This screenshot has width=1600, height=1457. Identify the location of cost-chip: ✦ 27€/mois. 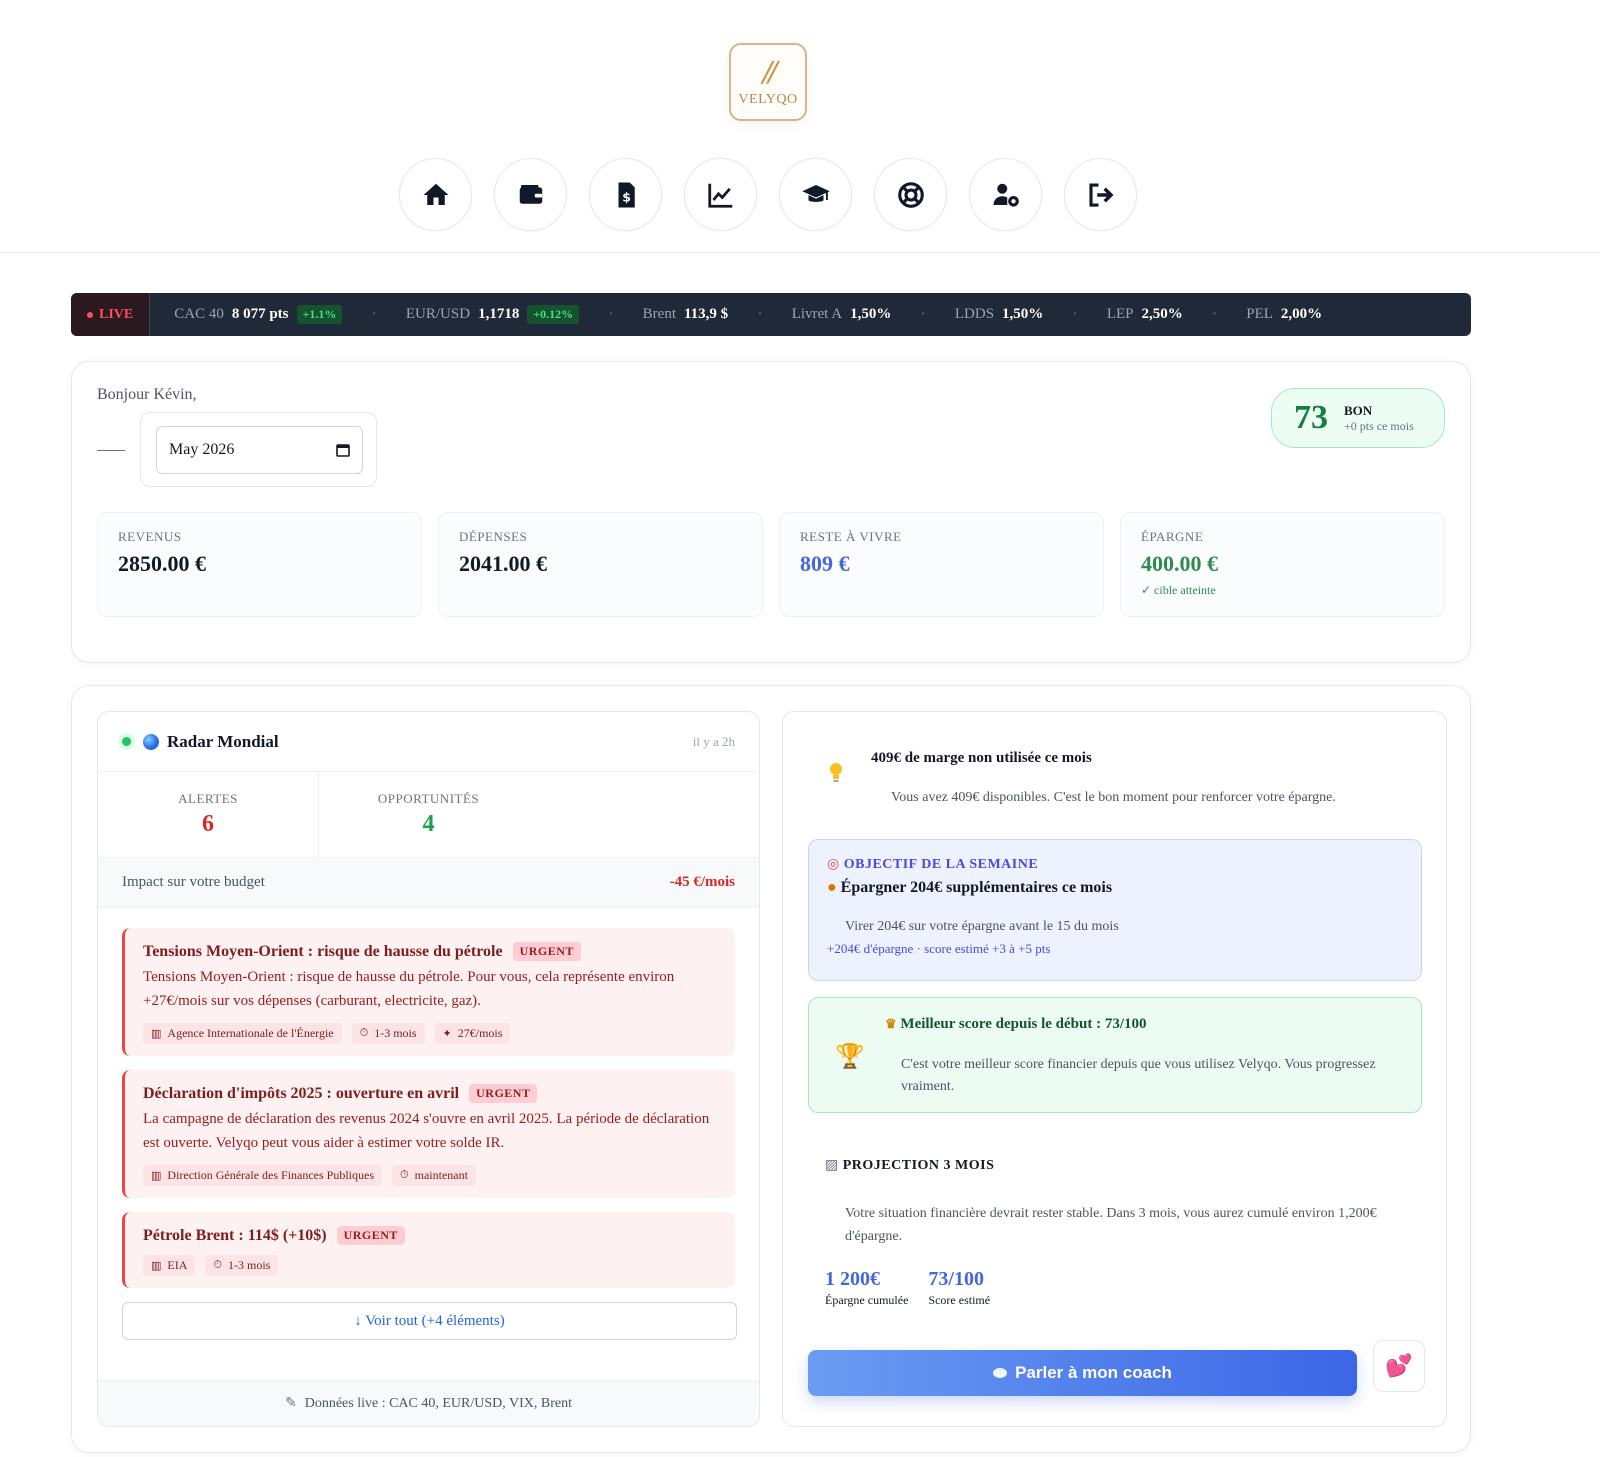
(472, 1033).